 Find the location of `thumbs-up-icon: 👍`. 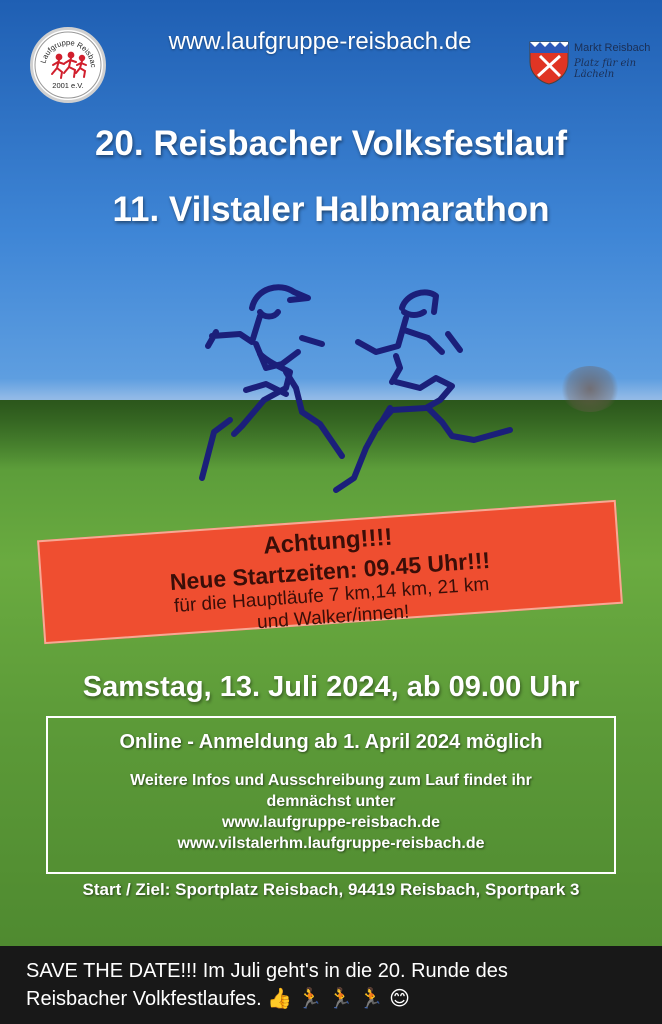

thumbs-up-icon: 👍 is located at coordinates (280, 998).